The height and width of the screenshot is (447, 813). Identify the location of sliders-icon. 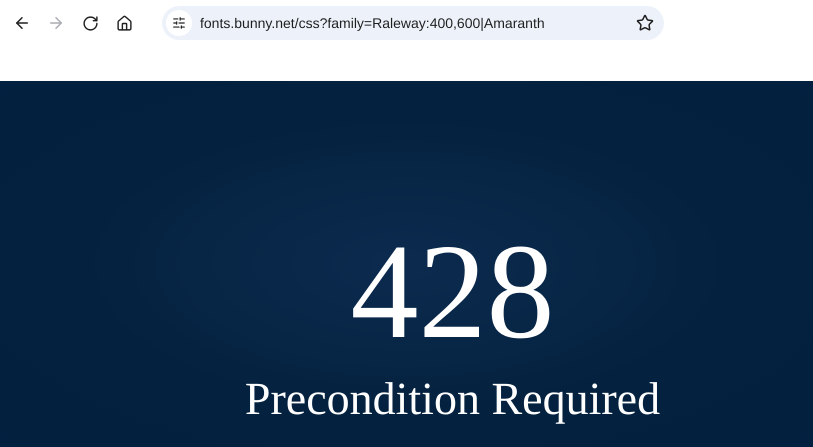
(179, 23).